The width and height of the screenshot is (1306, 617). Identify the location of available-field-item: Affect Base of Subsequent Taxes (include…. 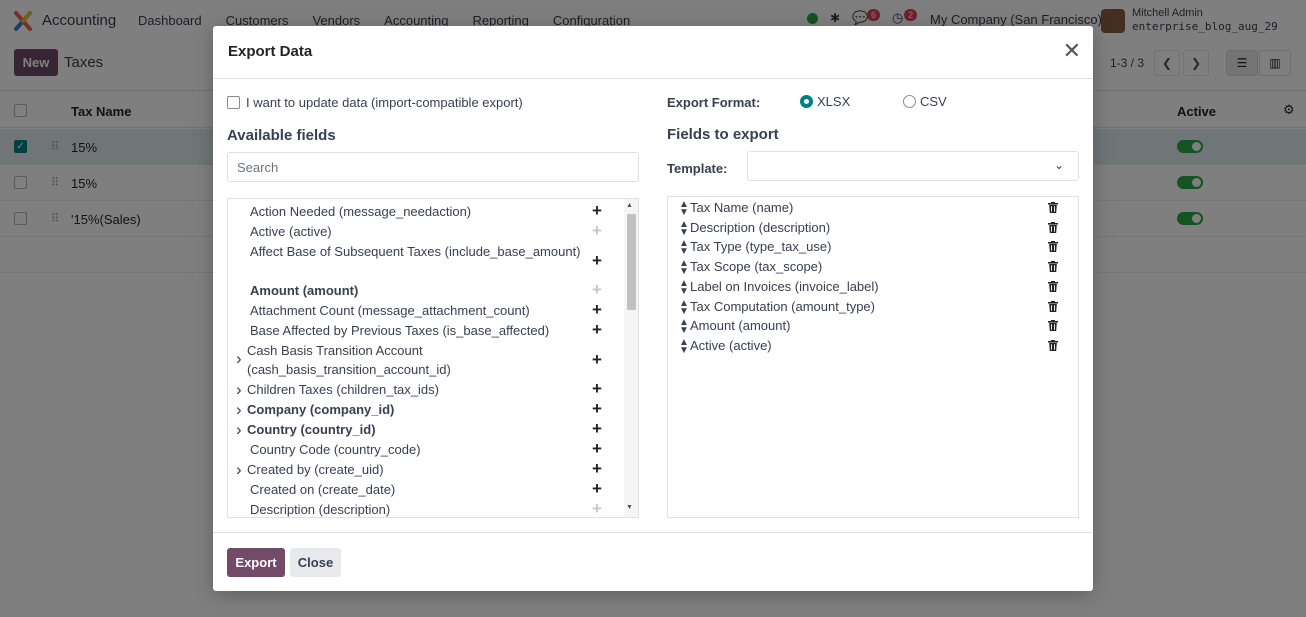
(426, 261).